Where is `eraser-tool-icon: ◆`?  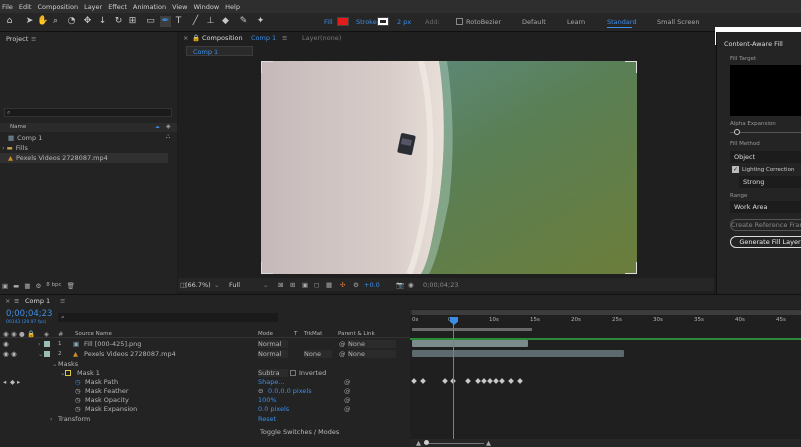
eraser-tool-icon: ◆ is located at coordinates (225, 21).